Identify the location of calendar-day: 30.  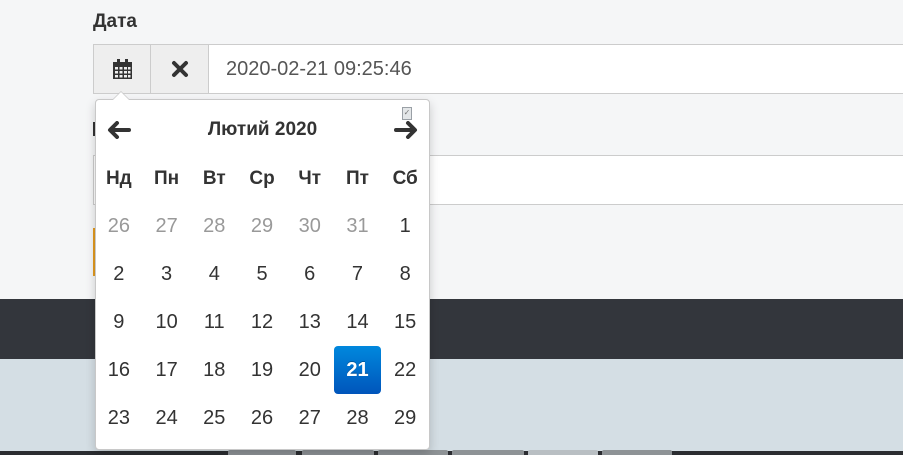
(310, 226).